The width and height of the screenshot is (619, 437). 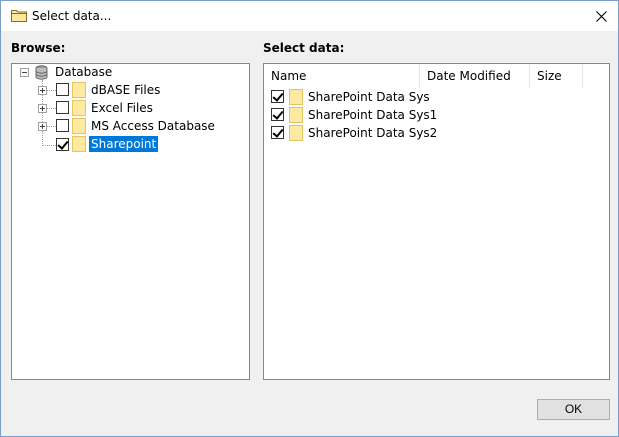 What do you see at coordinates (342, 76) in the screenshot?
I see `column-header-name: Name` at bounding box center [342, 76].